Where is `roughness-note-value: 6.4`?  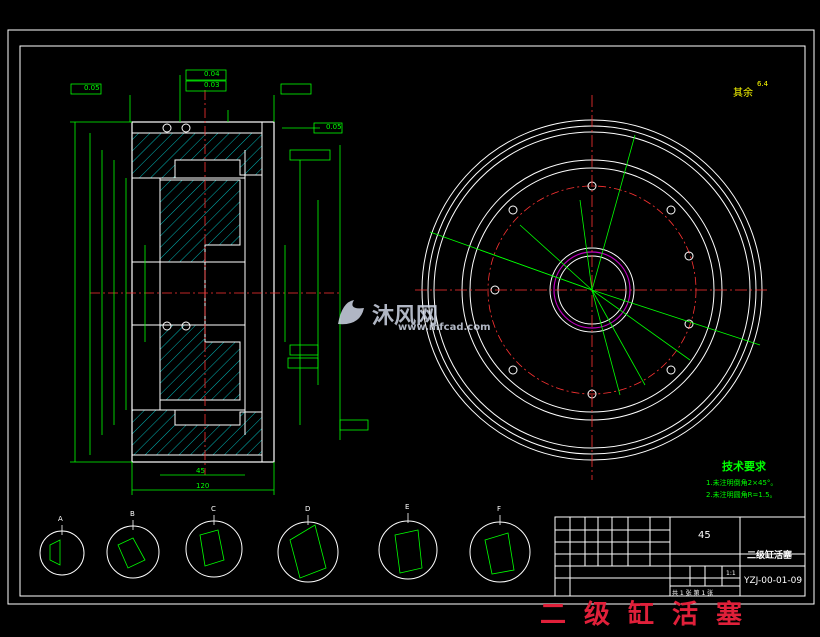 roughness-note-value: 6.4 is located at coordinates (763, 84).